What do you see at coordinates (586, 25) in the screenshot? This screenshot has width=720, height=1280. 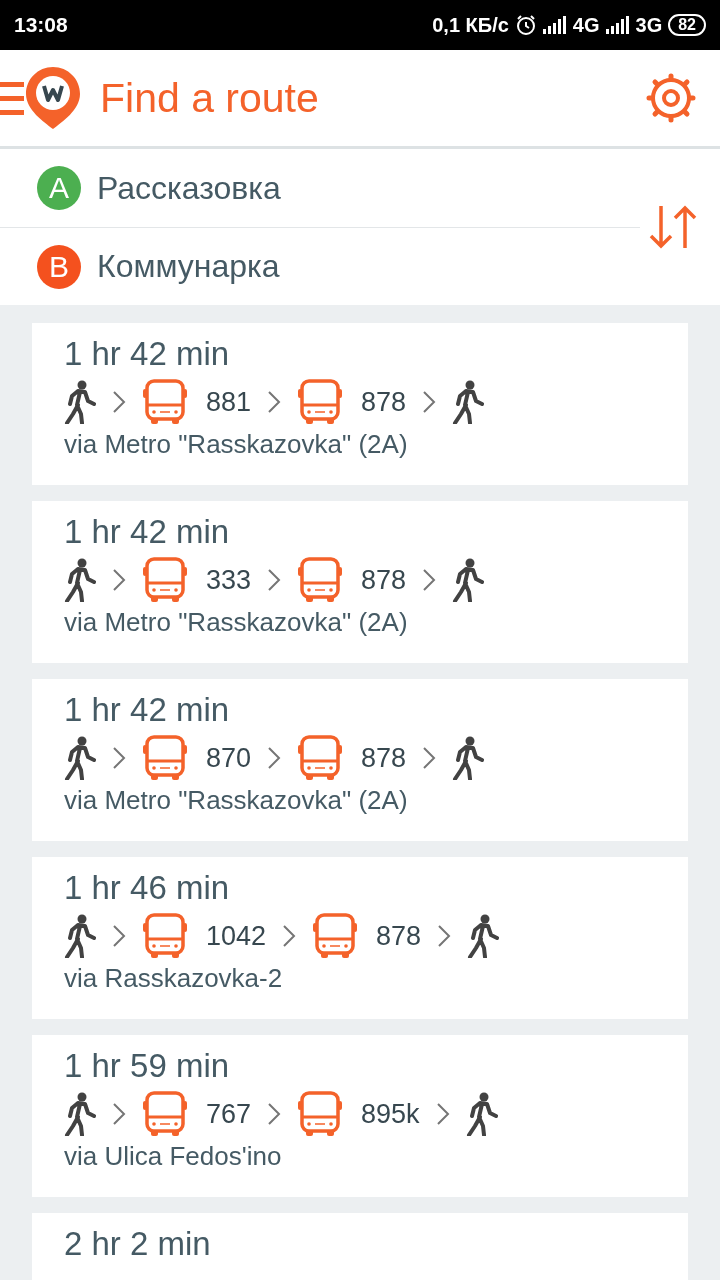 I see `network-type: 4G` at bounding box center [586, 25].